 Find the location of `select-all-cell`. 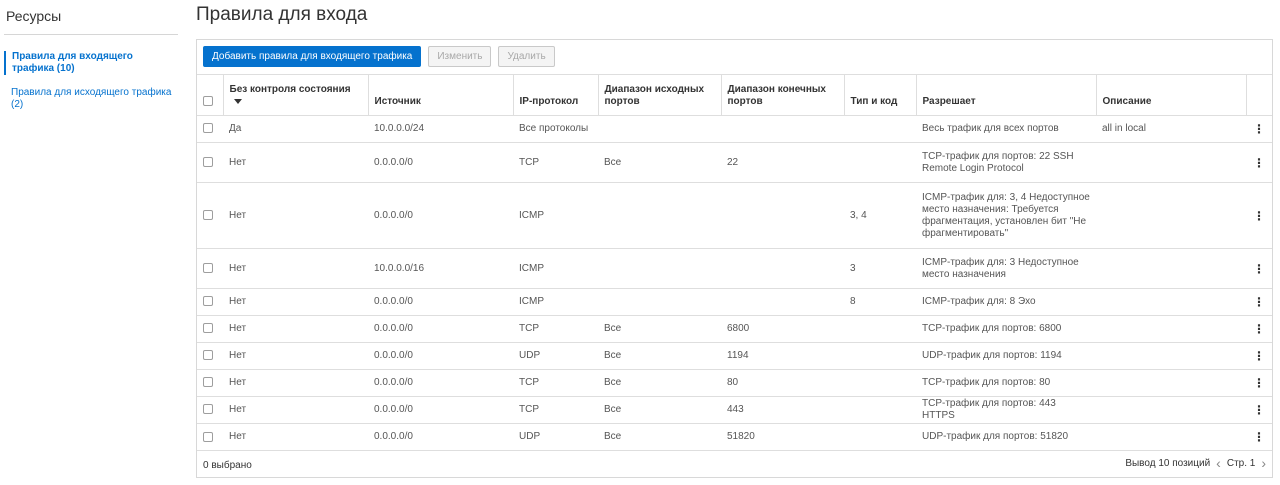

select-all-cell is located at coordinates (210, 95).